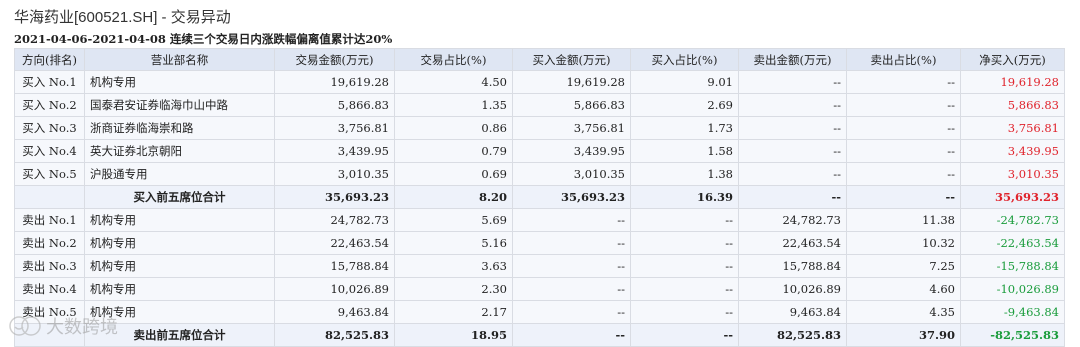  I want to click on buy-amount-cell: 3,439.95, so click(571, 151).